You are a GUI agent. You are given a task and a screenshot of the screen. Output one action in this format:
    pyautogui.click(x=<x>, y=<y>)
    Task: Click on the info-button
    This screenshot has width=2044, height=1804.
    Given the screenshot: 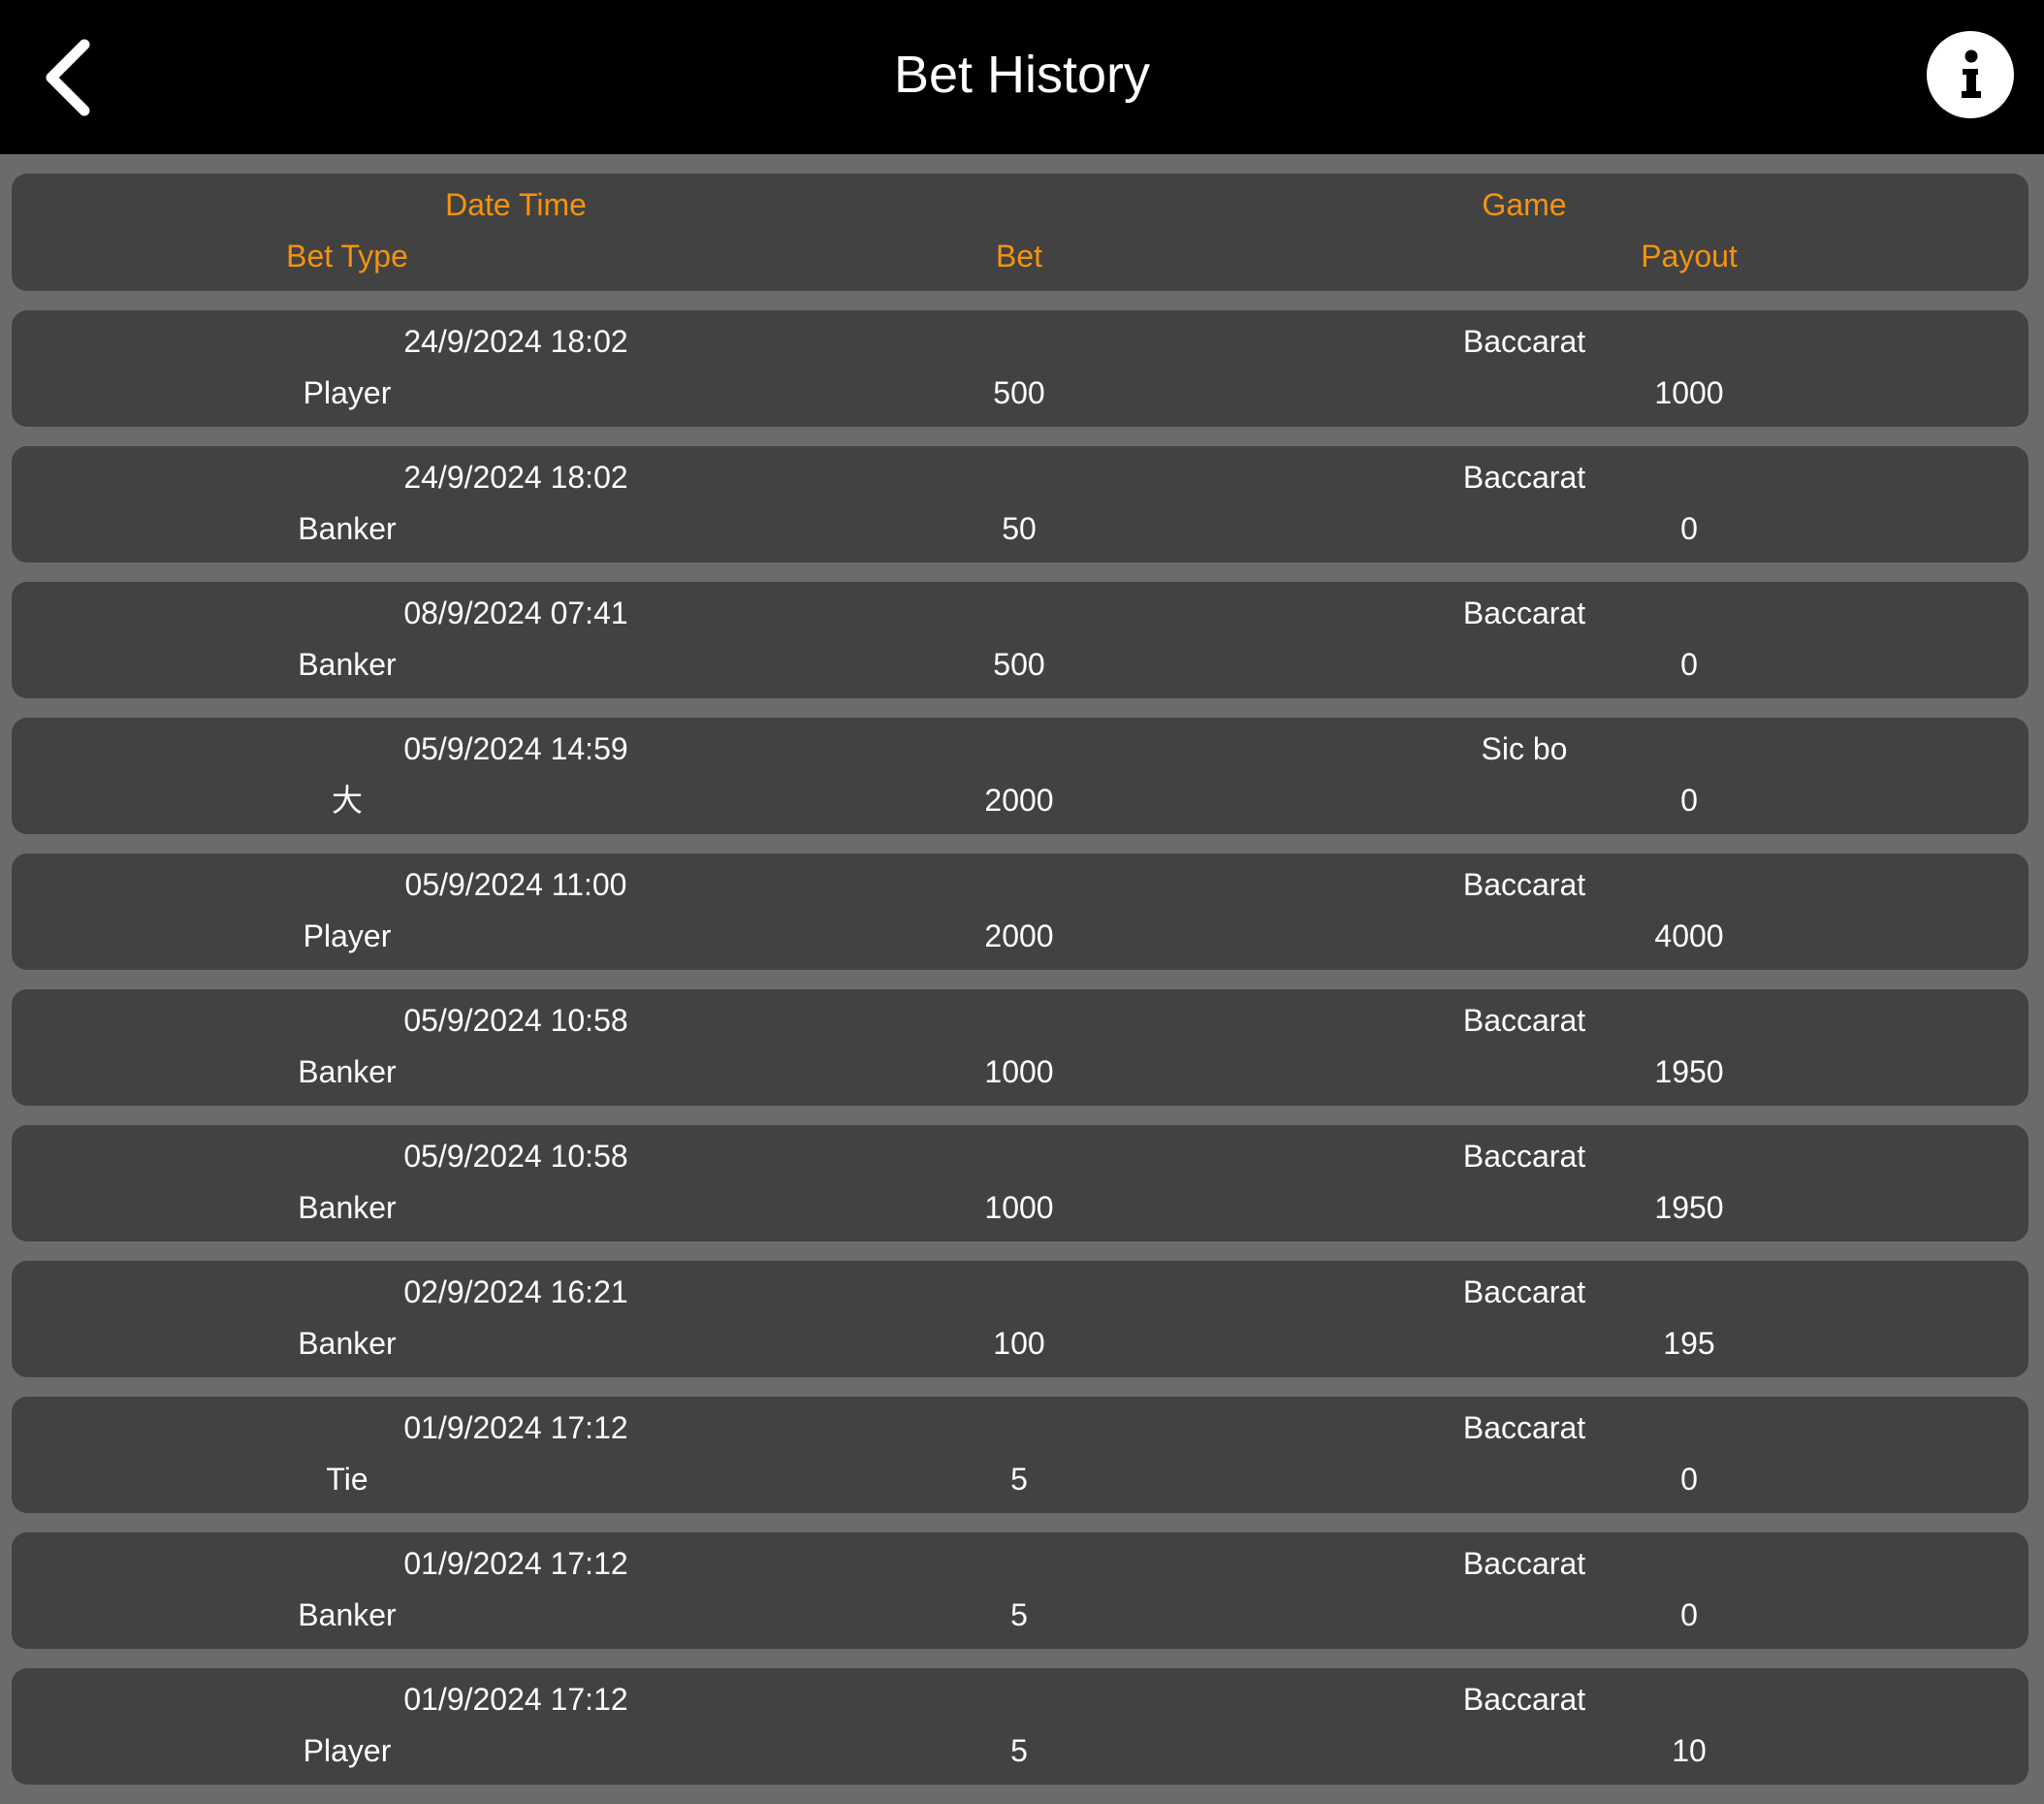 What is the action you would take?
    pyautogui.click(x=1970, y=74)
    